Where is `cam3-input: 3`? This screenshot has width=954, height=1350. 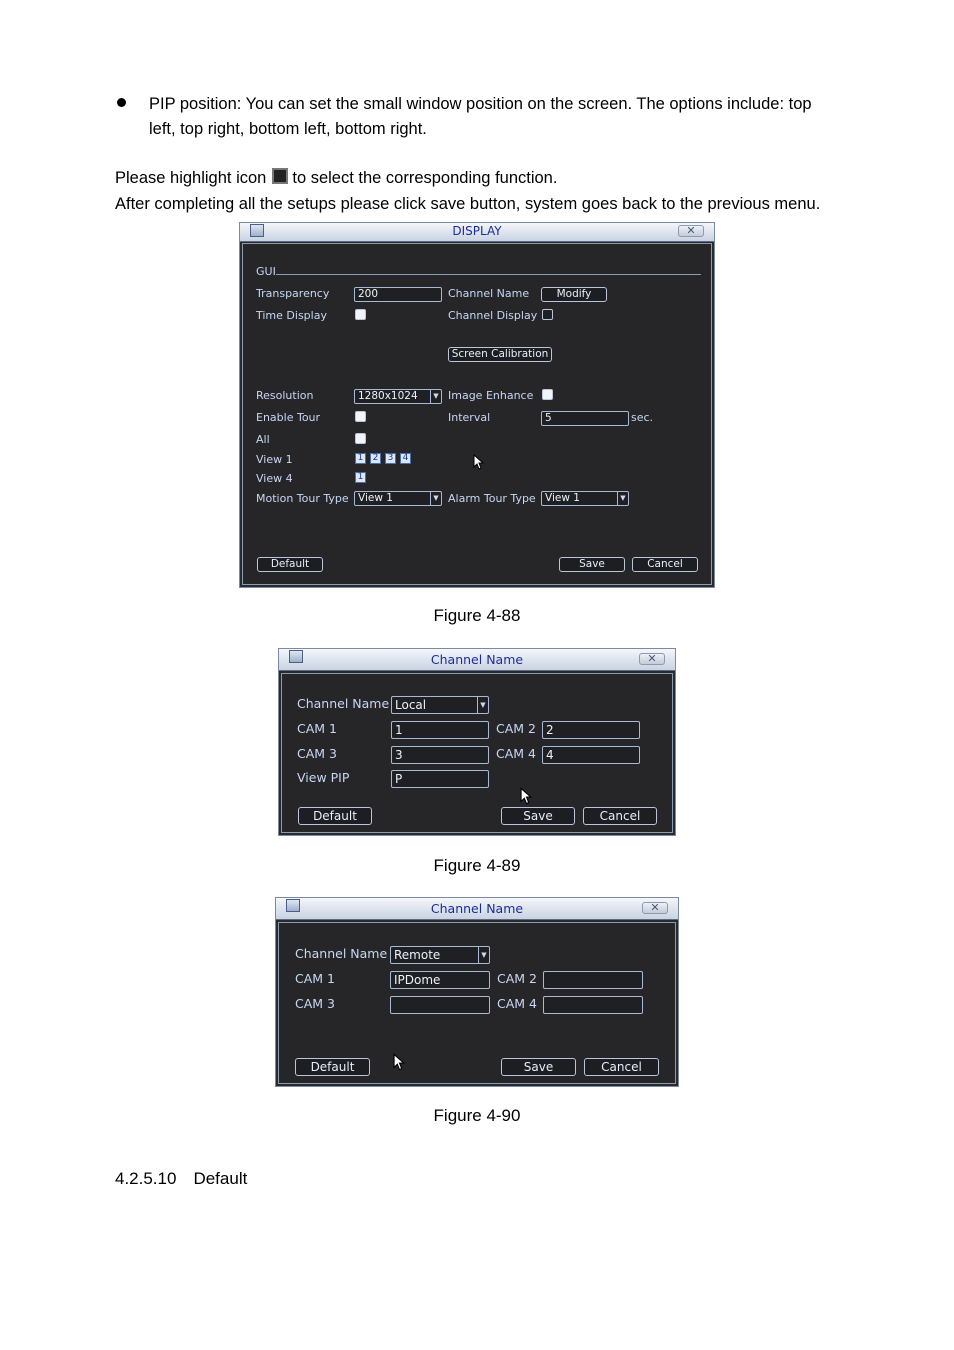
cam3-input: 3 is located at coordinates (440, 755).